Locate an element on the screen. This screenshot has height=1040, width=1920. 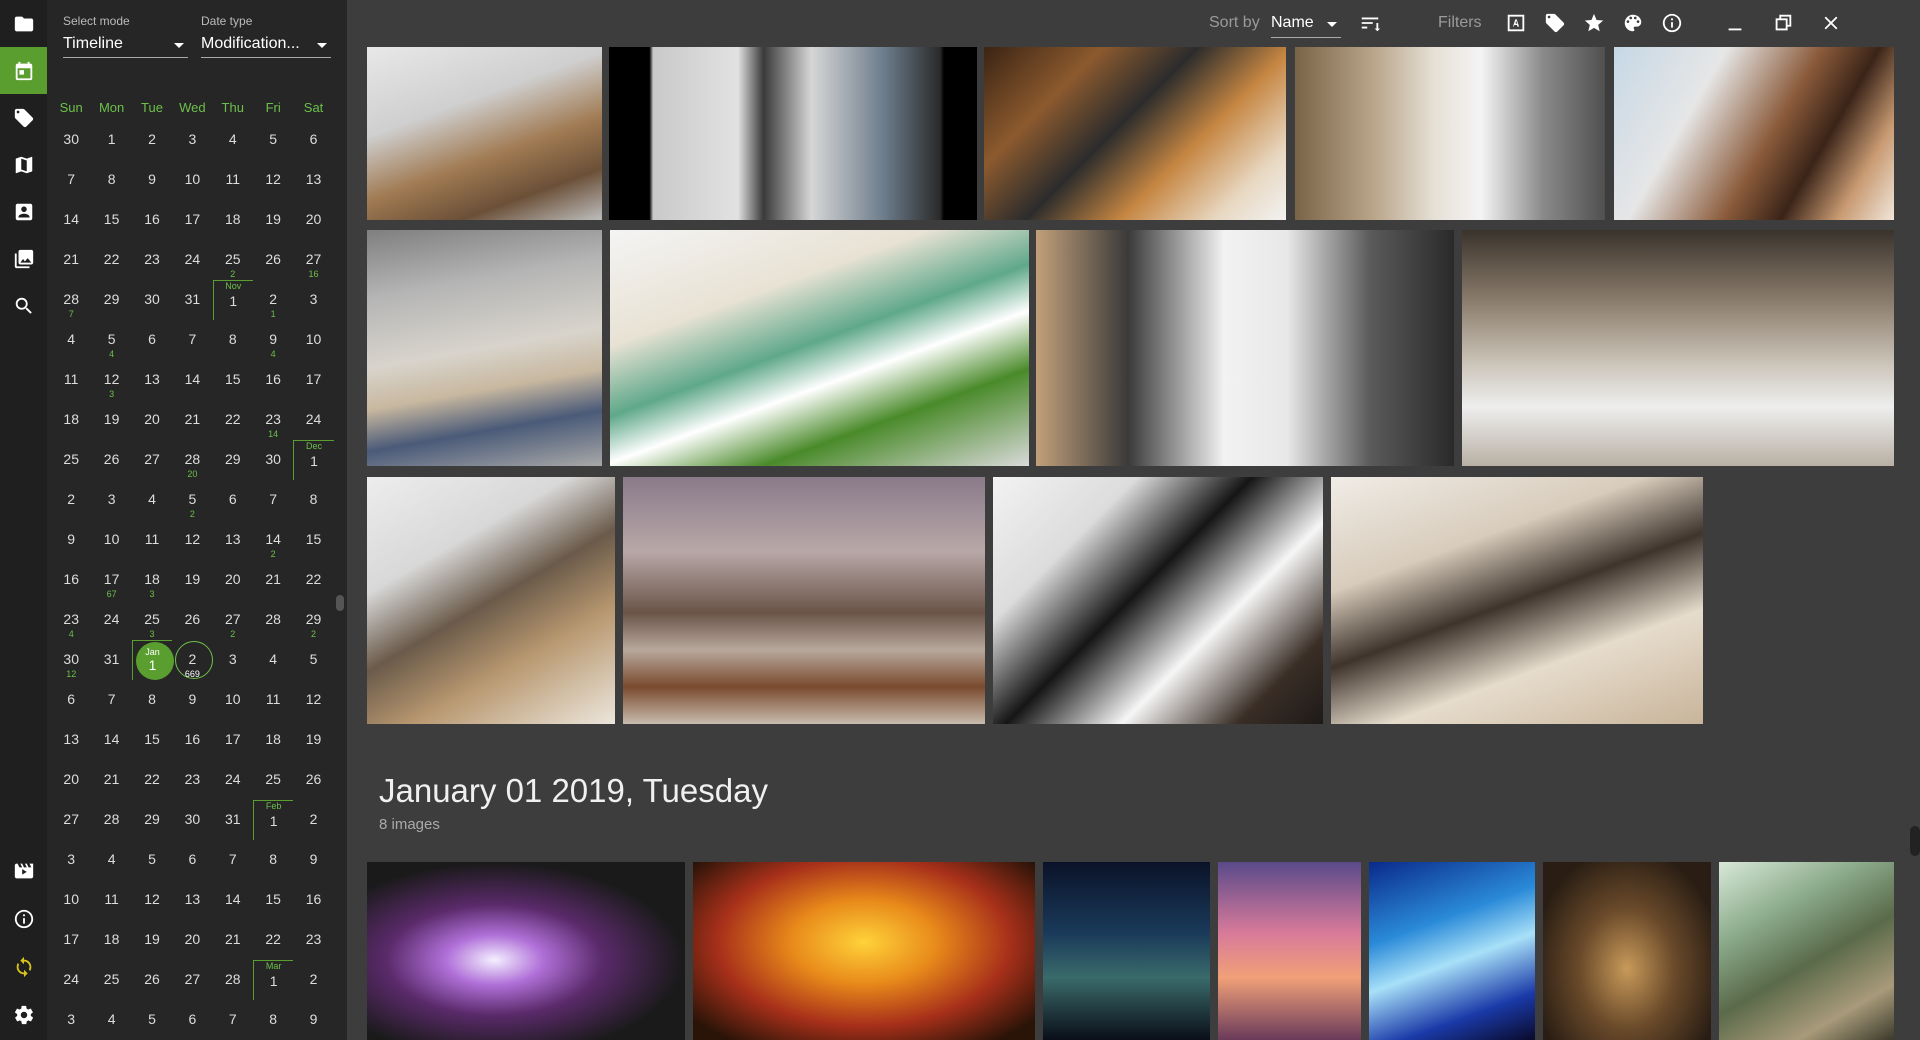
tag-filter-icon is located at coordinates (1555, 23).